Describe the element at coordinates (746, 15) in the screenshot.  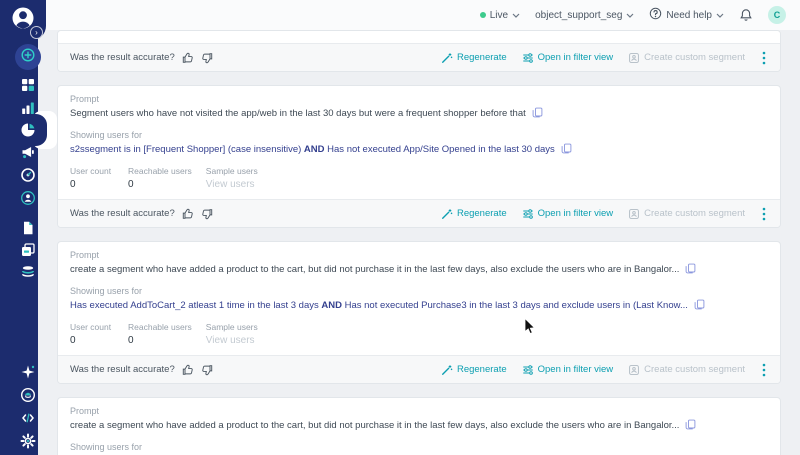
I see `notifications-bell-icon` at that location.